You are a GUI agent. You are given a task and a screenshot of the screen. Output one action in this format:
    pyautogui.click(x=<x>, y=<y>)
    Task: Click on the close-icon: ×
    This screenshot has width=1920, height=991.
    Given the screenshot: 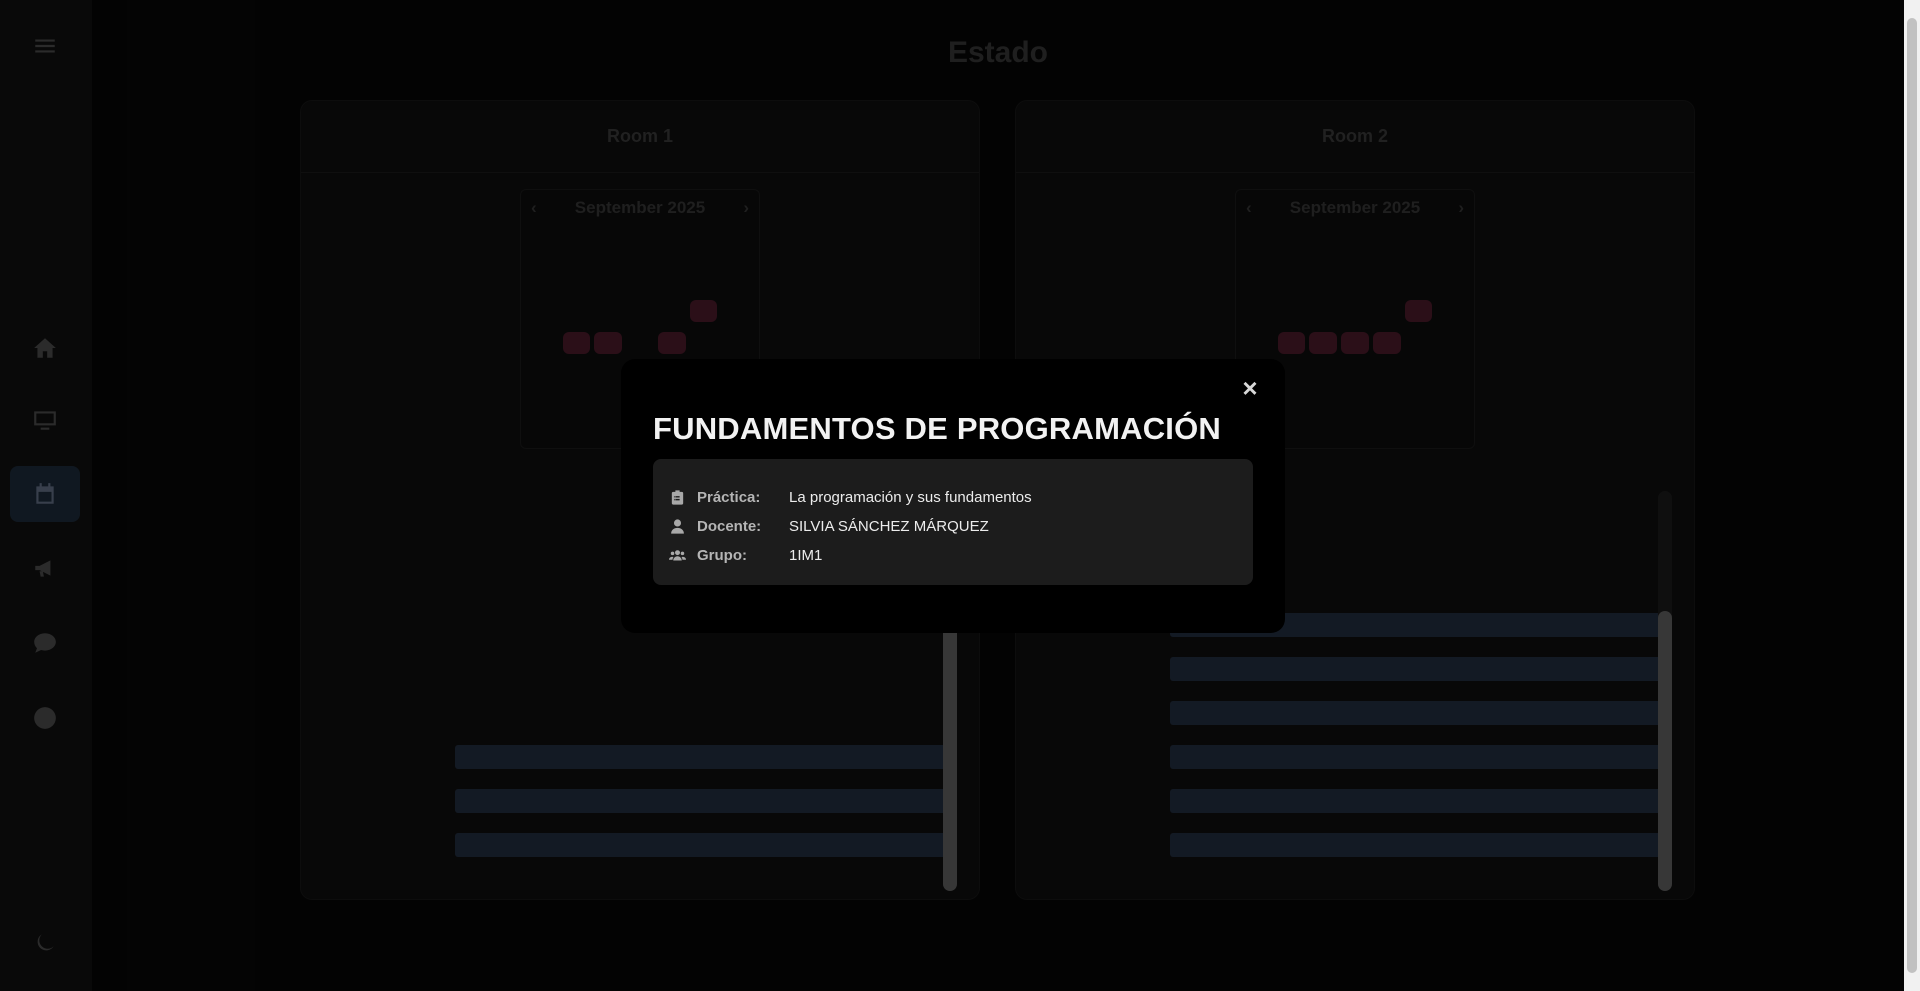 What is the action you would take?
    pyautogui.click(x=1250, y=388)
    